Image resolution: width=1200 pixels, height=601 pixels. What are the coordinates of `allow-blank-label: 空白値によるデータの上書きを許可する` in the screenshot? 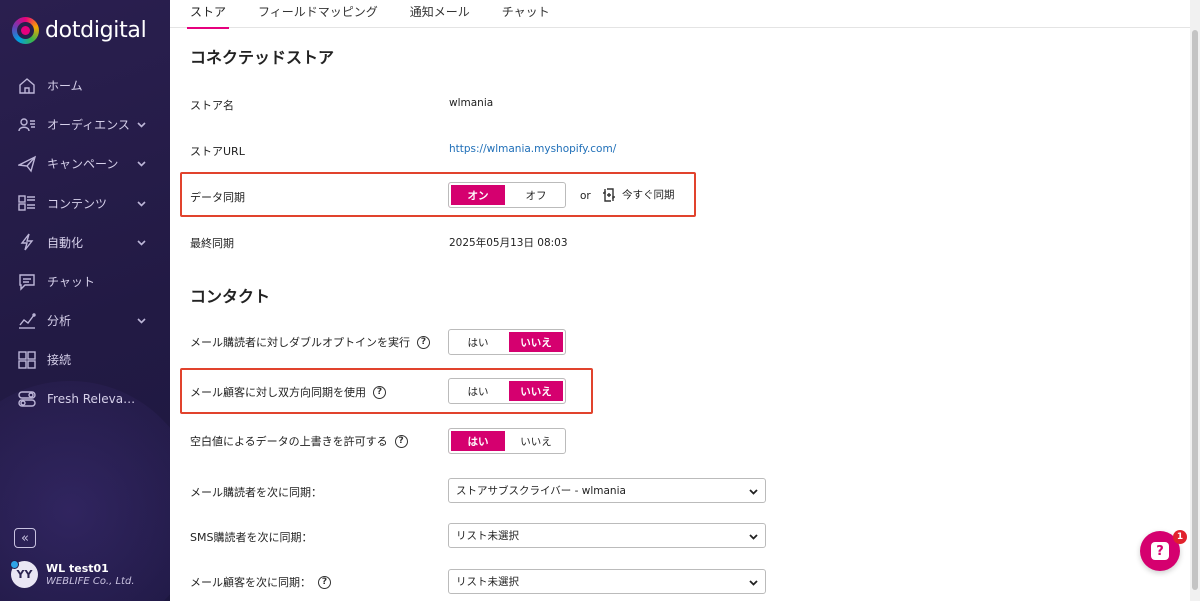 It's located at (289, 441).